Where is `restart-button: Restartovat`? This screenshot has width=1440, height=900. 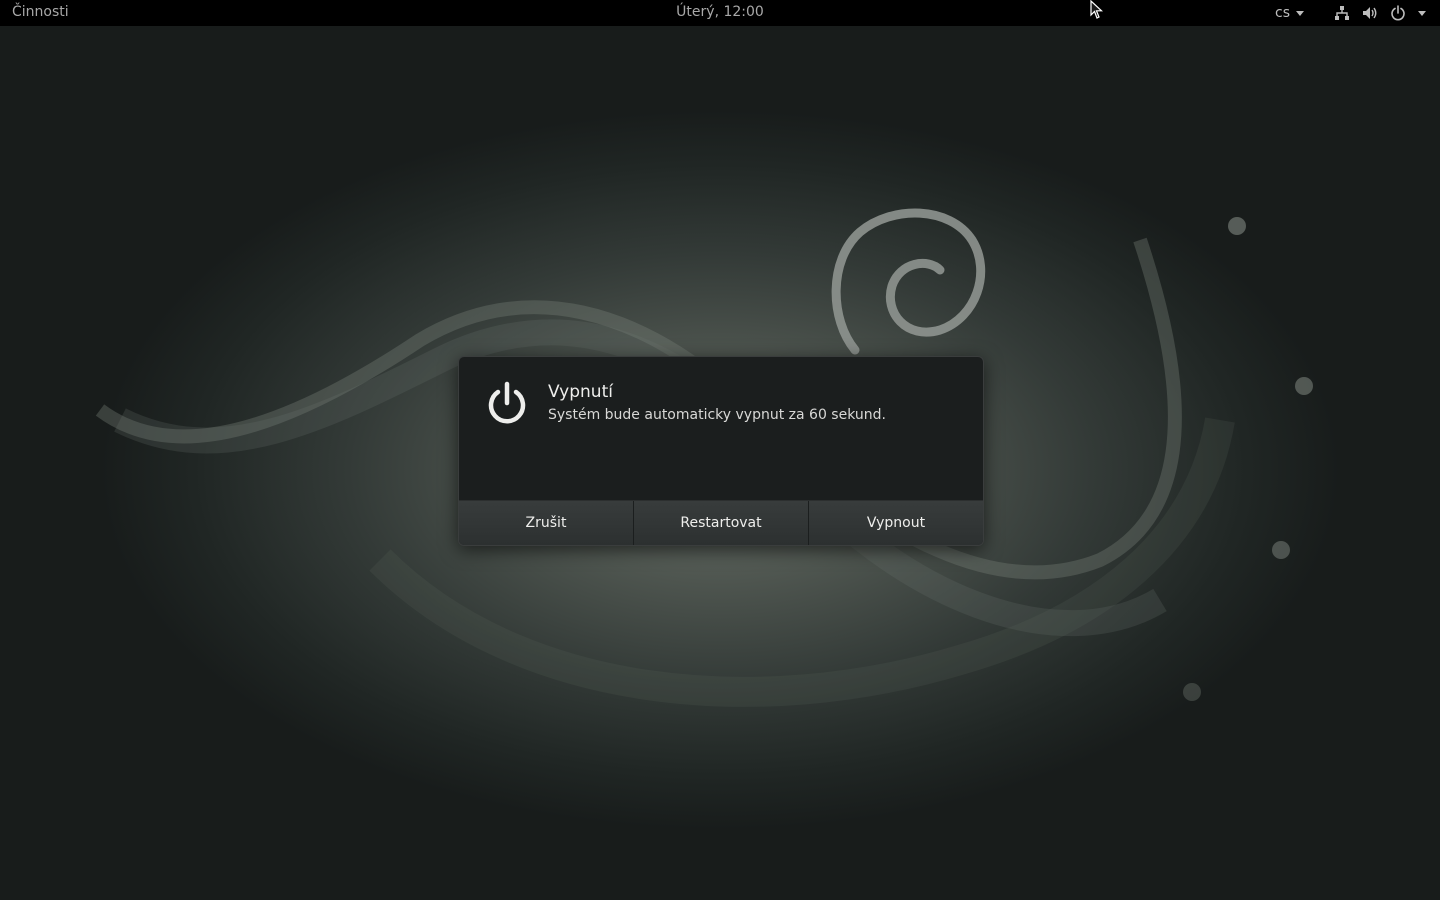
restart-button: Restartovat is located at coordinates (721, 523).